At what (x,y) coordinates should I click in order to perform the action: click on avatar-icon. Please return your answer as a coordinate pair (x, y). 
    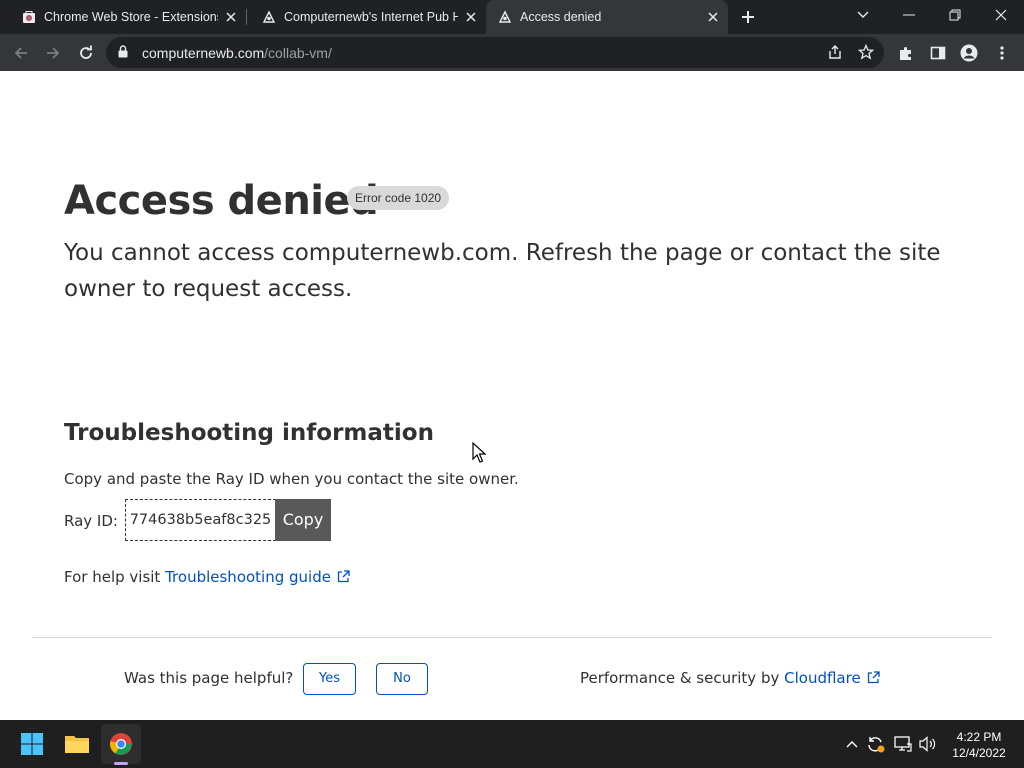
    Looking at the image, I should click on (969, 53).